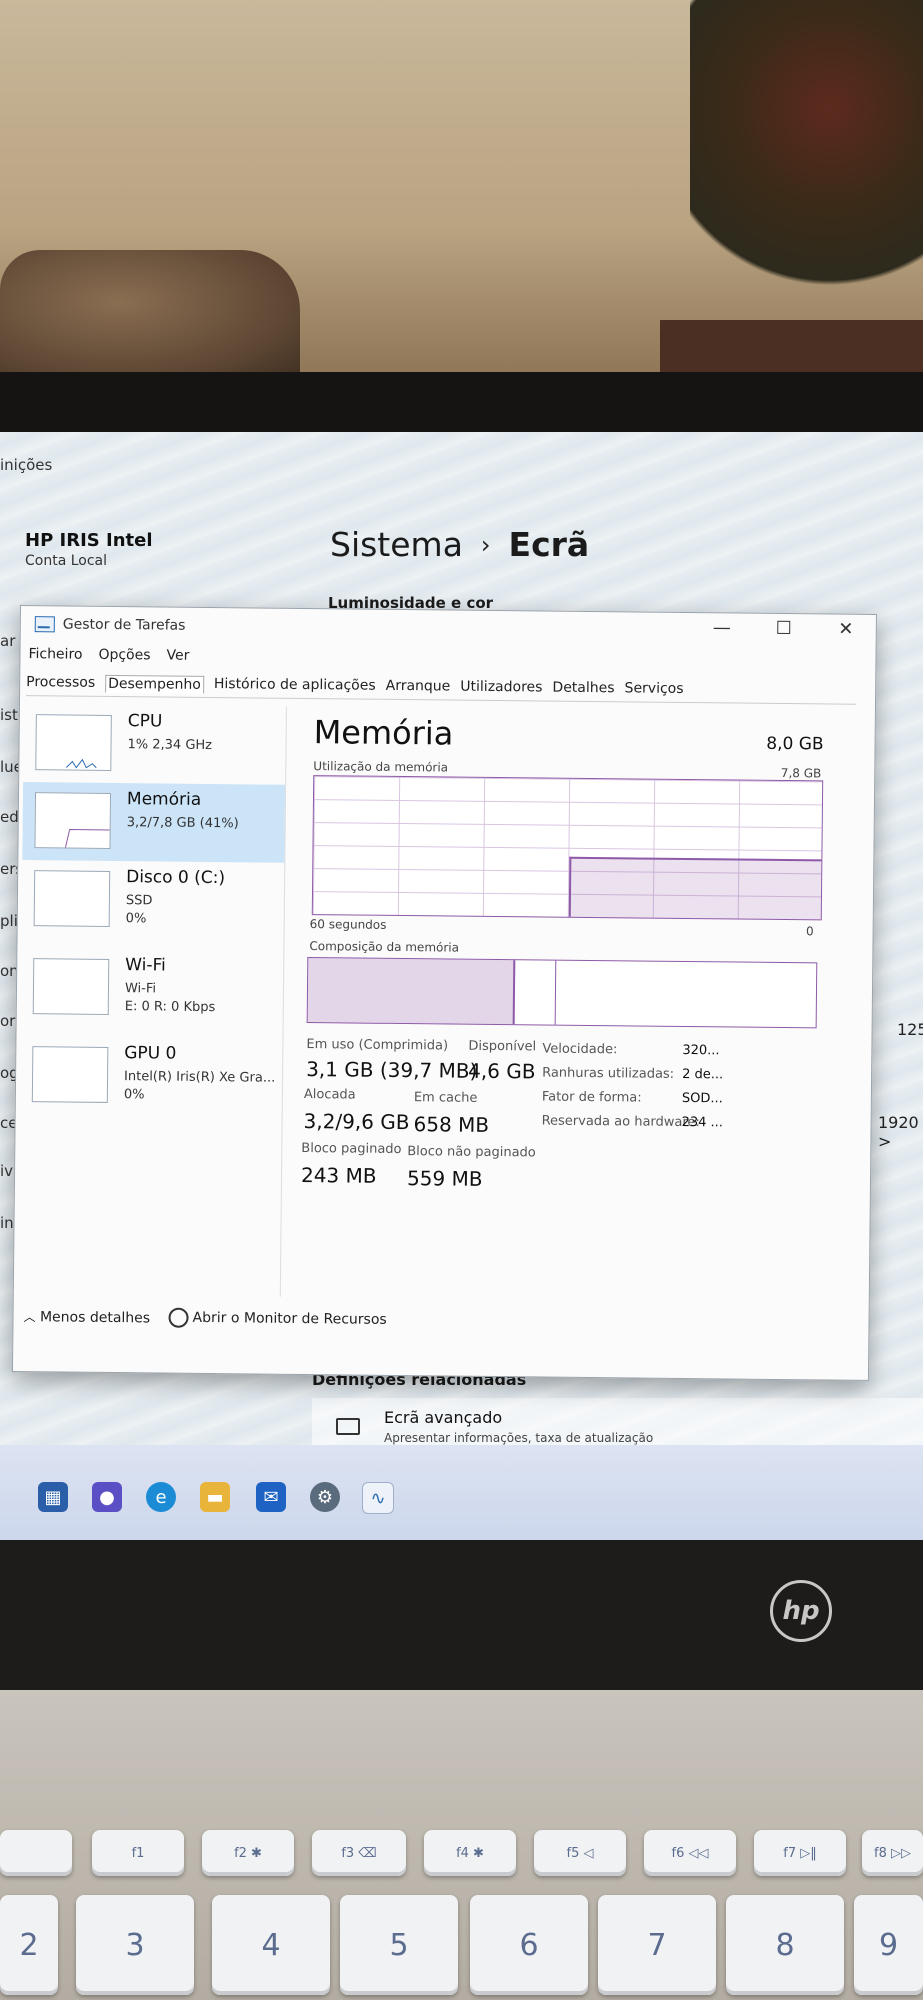 The image size is (923, 2000). Describe the element at coordinates (150, 1053) in the screenshot. I see `perf-item-name: GPU 0` at that location.